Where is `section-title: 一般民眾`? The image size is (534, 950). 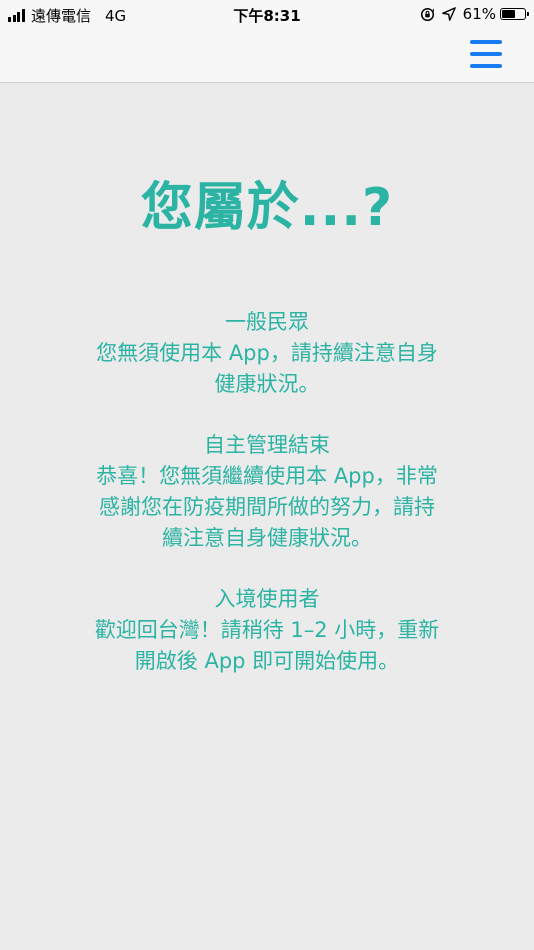 section-title: 一般民眾 is located at coordinates (267, 322).